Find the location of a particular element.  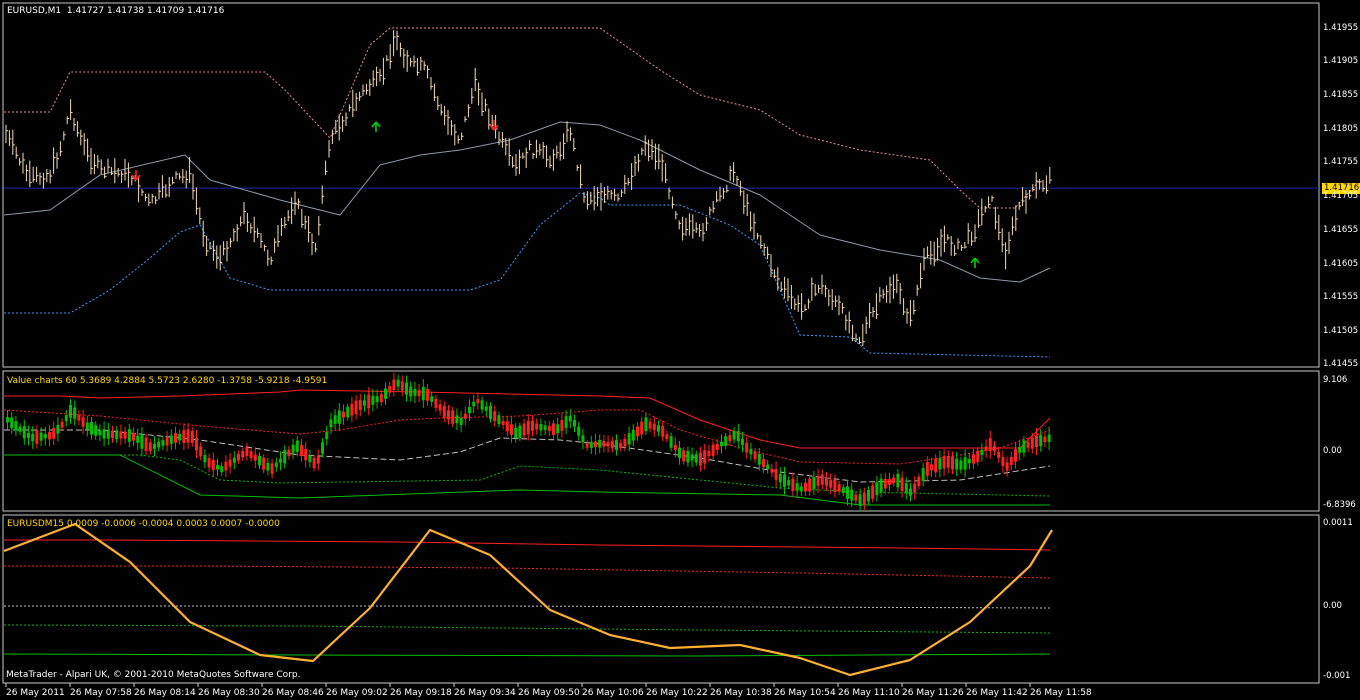

time-axis-label: 26 May 08:30 is located at coordinates (229, 693).